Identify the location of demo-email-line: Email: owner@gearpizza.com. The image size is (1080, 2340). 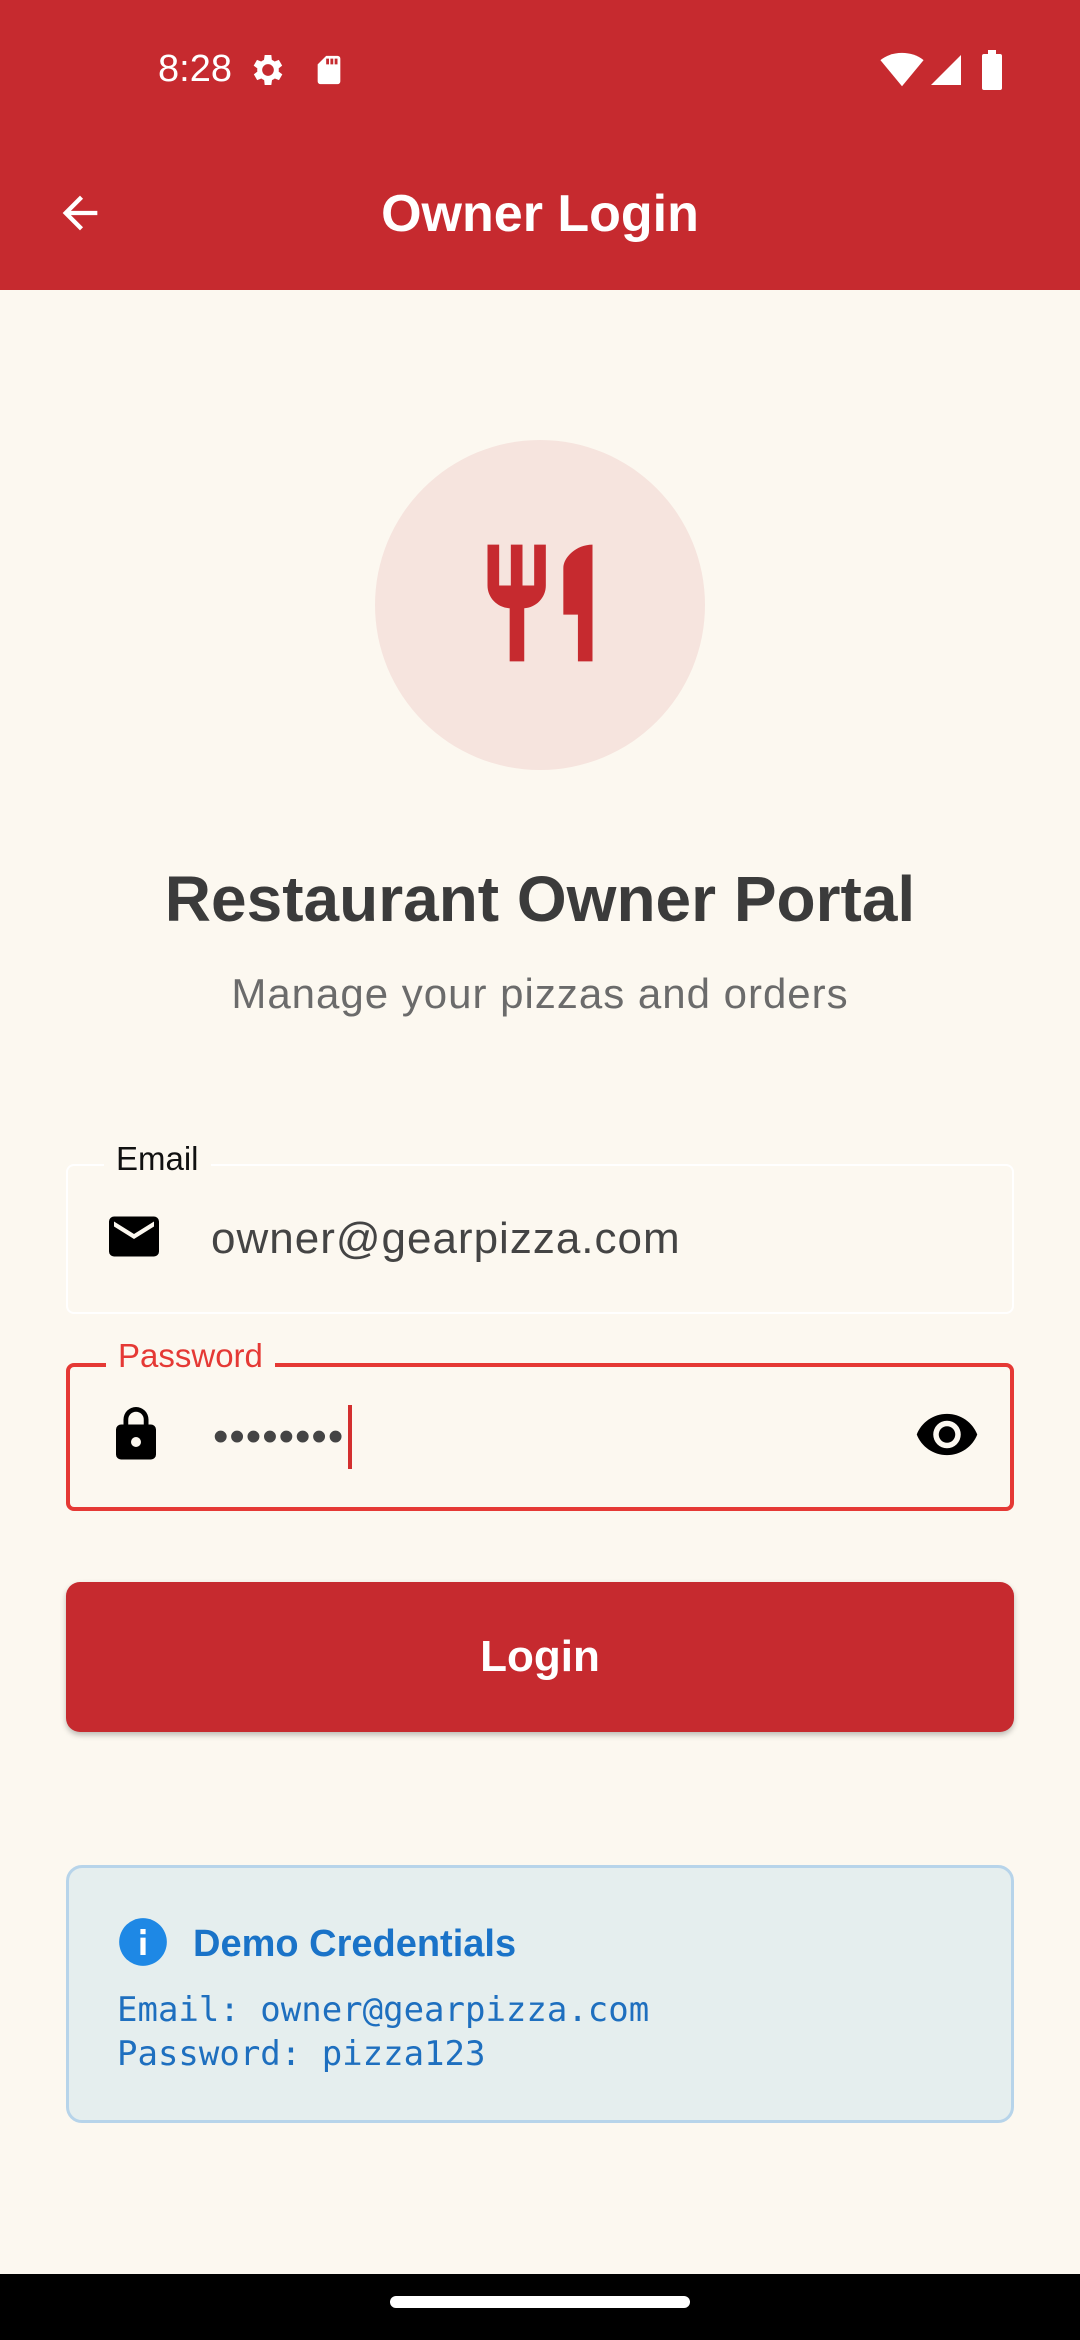
(383, 2010).